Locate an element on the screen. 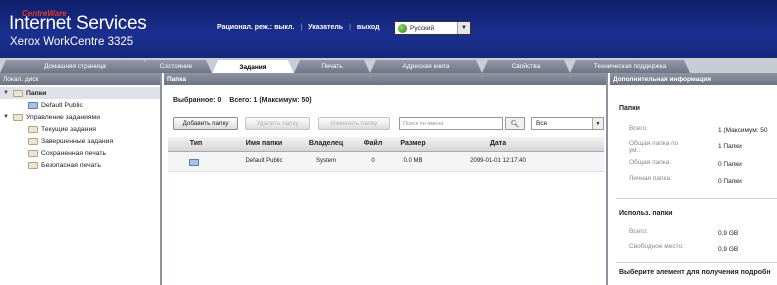 The height and width of the screenshot is (285, 777). tree-item-label: Завершенные задания is located at coordinates (77, 141).